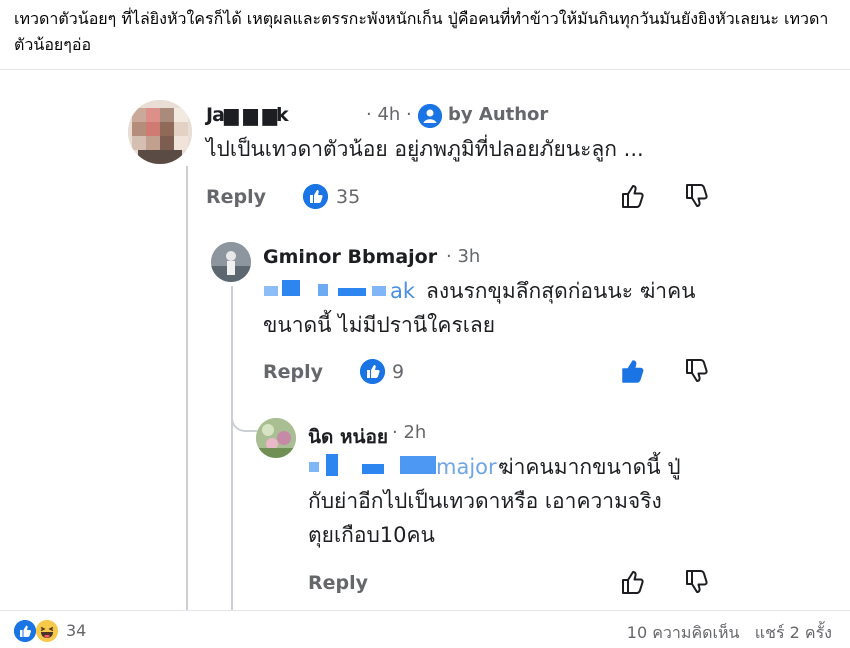 Image resolution: width=850 pixels, height=648 pixels. Describe the element at coordinates (379, 325) in the screenshot. I see `comment-text: ขนาดนี้ ไม่มีปรานีใครเลย` at that location.